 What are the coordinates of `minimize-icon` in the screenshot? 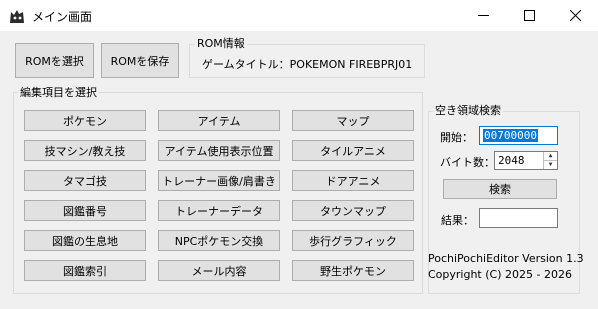 It's located at (483, 15).